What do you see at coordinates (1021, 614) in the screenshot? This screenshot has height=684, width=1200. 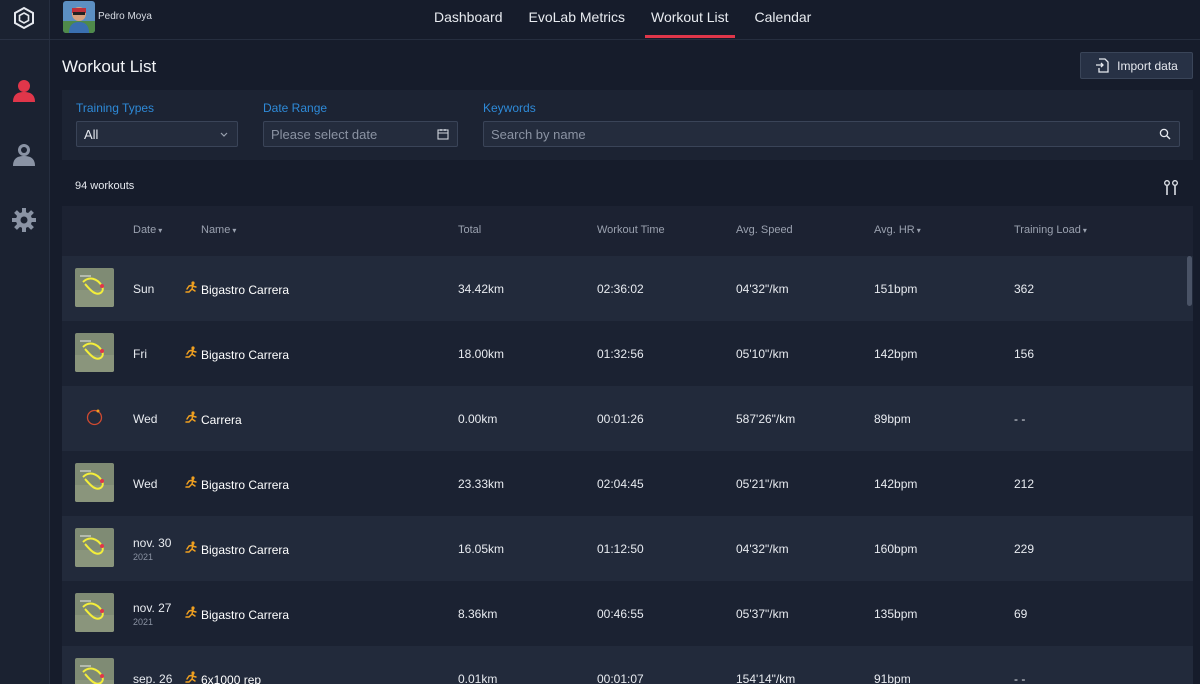 I see `row-training-load: 69` at bounding box center [1021, 614].